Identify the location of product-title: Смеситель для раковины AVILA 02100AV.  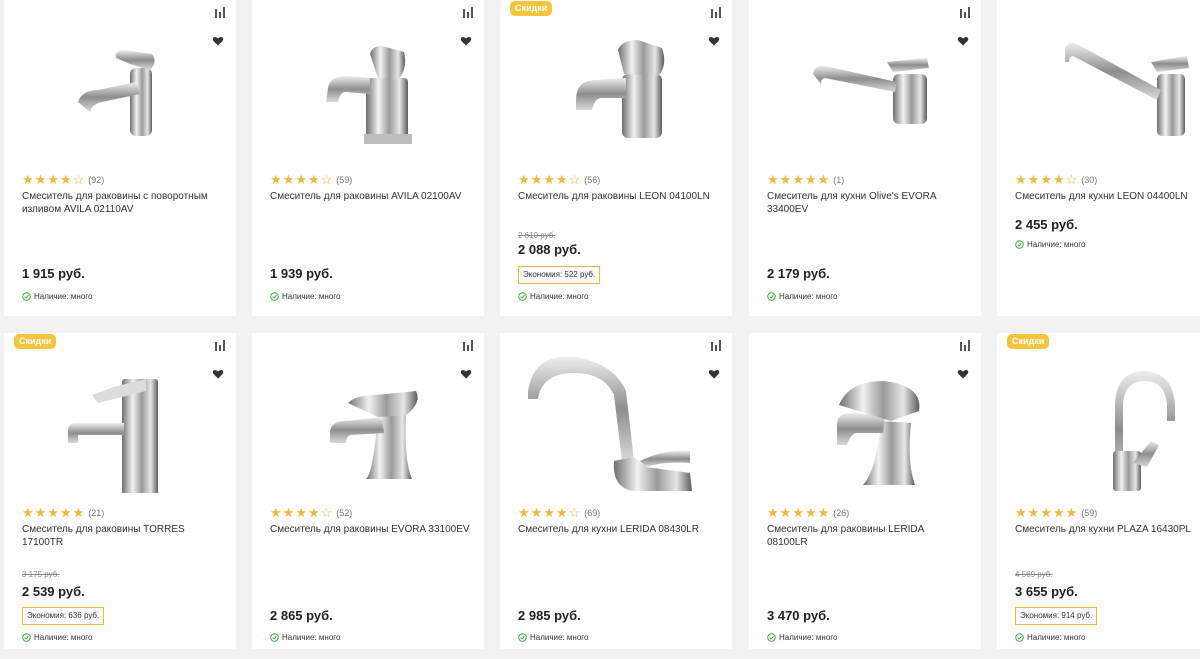
(370, 196).